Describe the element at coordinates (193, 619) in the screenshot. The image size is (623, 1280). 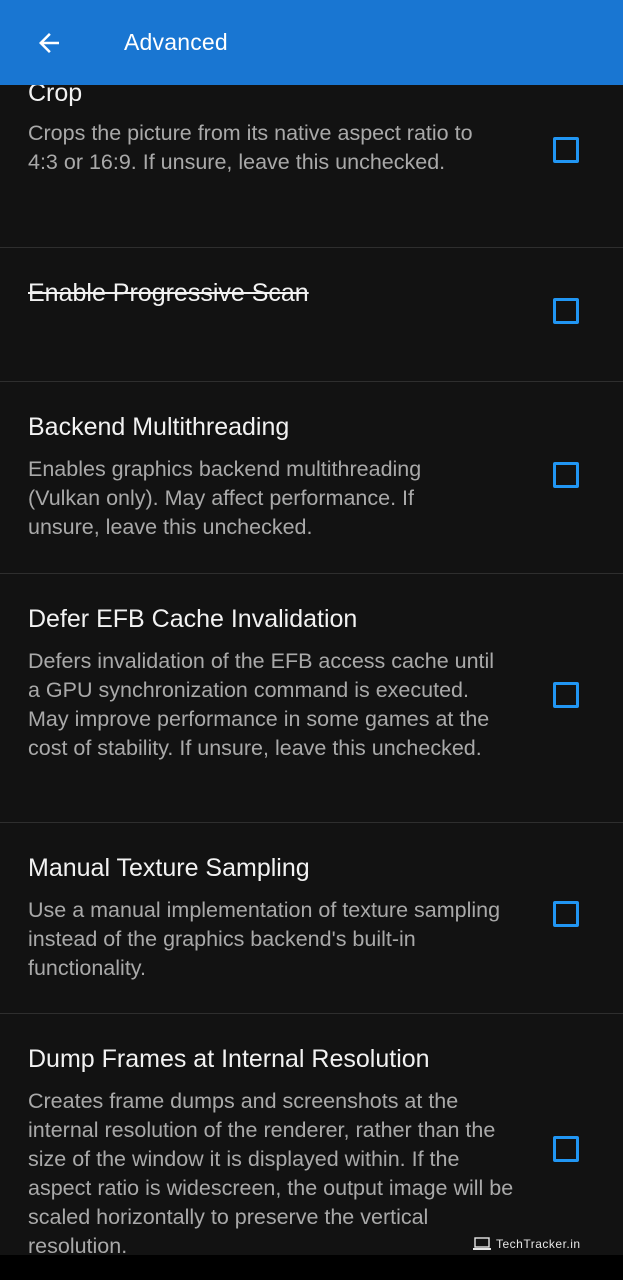
I see `setting-title: Defer EFB Cache Invalidation` at that location.